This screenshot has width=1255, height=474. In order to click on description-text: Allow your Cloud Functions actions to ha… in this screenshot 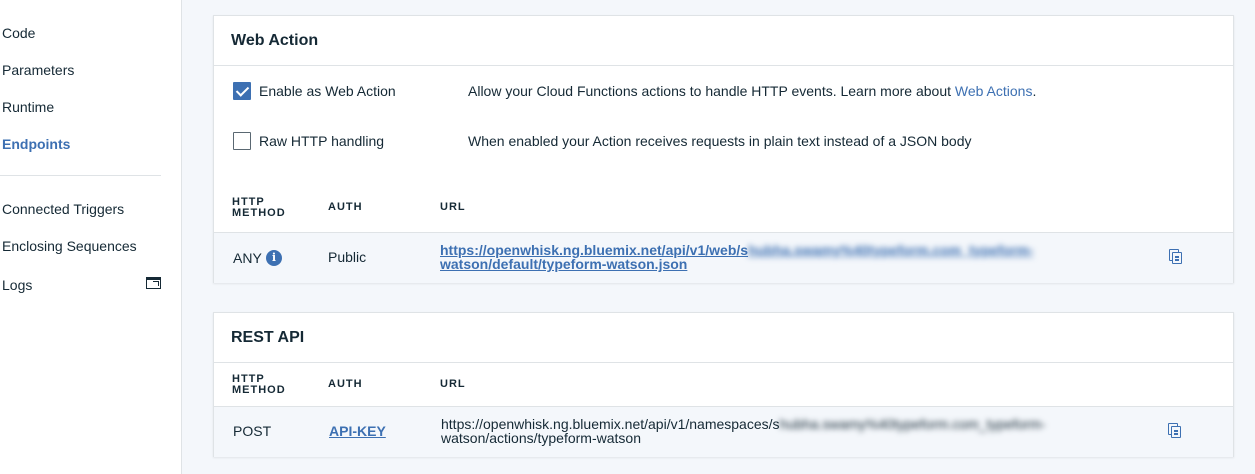, I will do `click(711, 91)`.